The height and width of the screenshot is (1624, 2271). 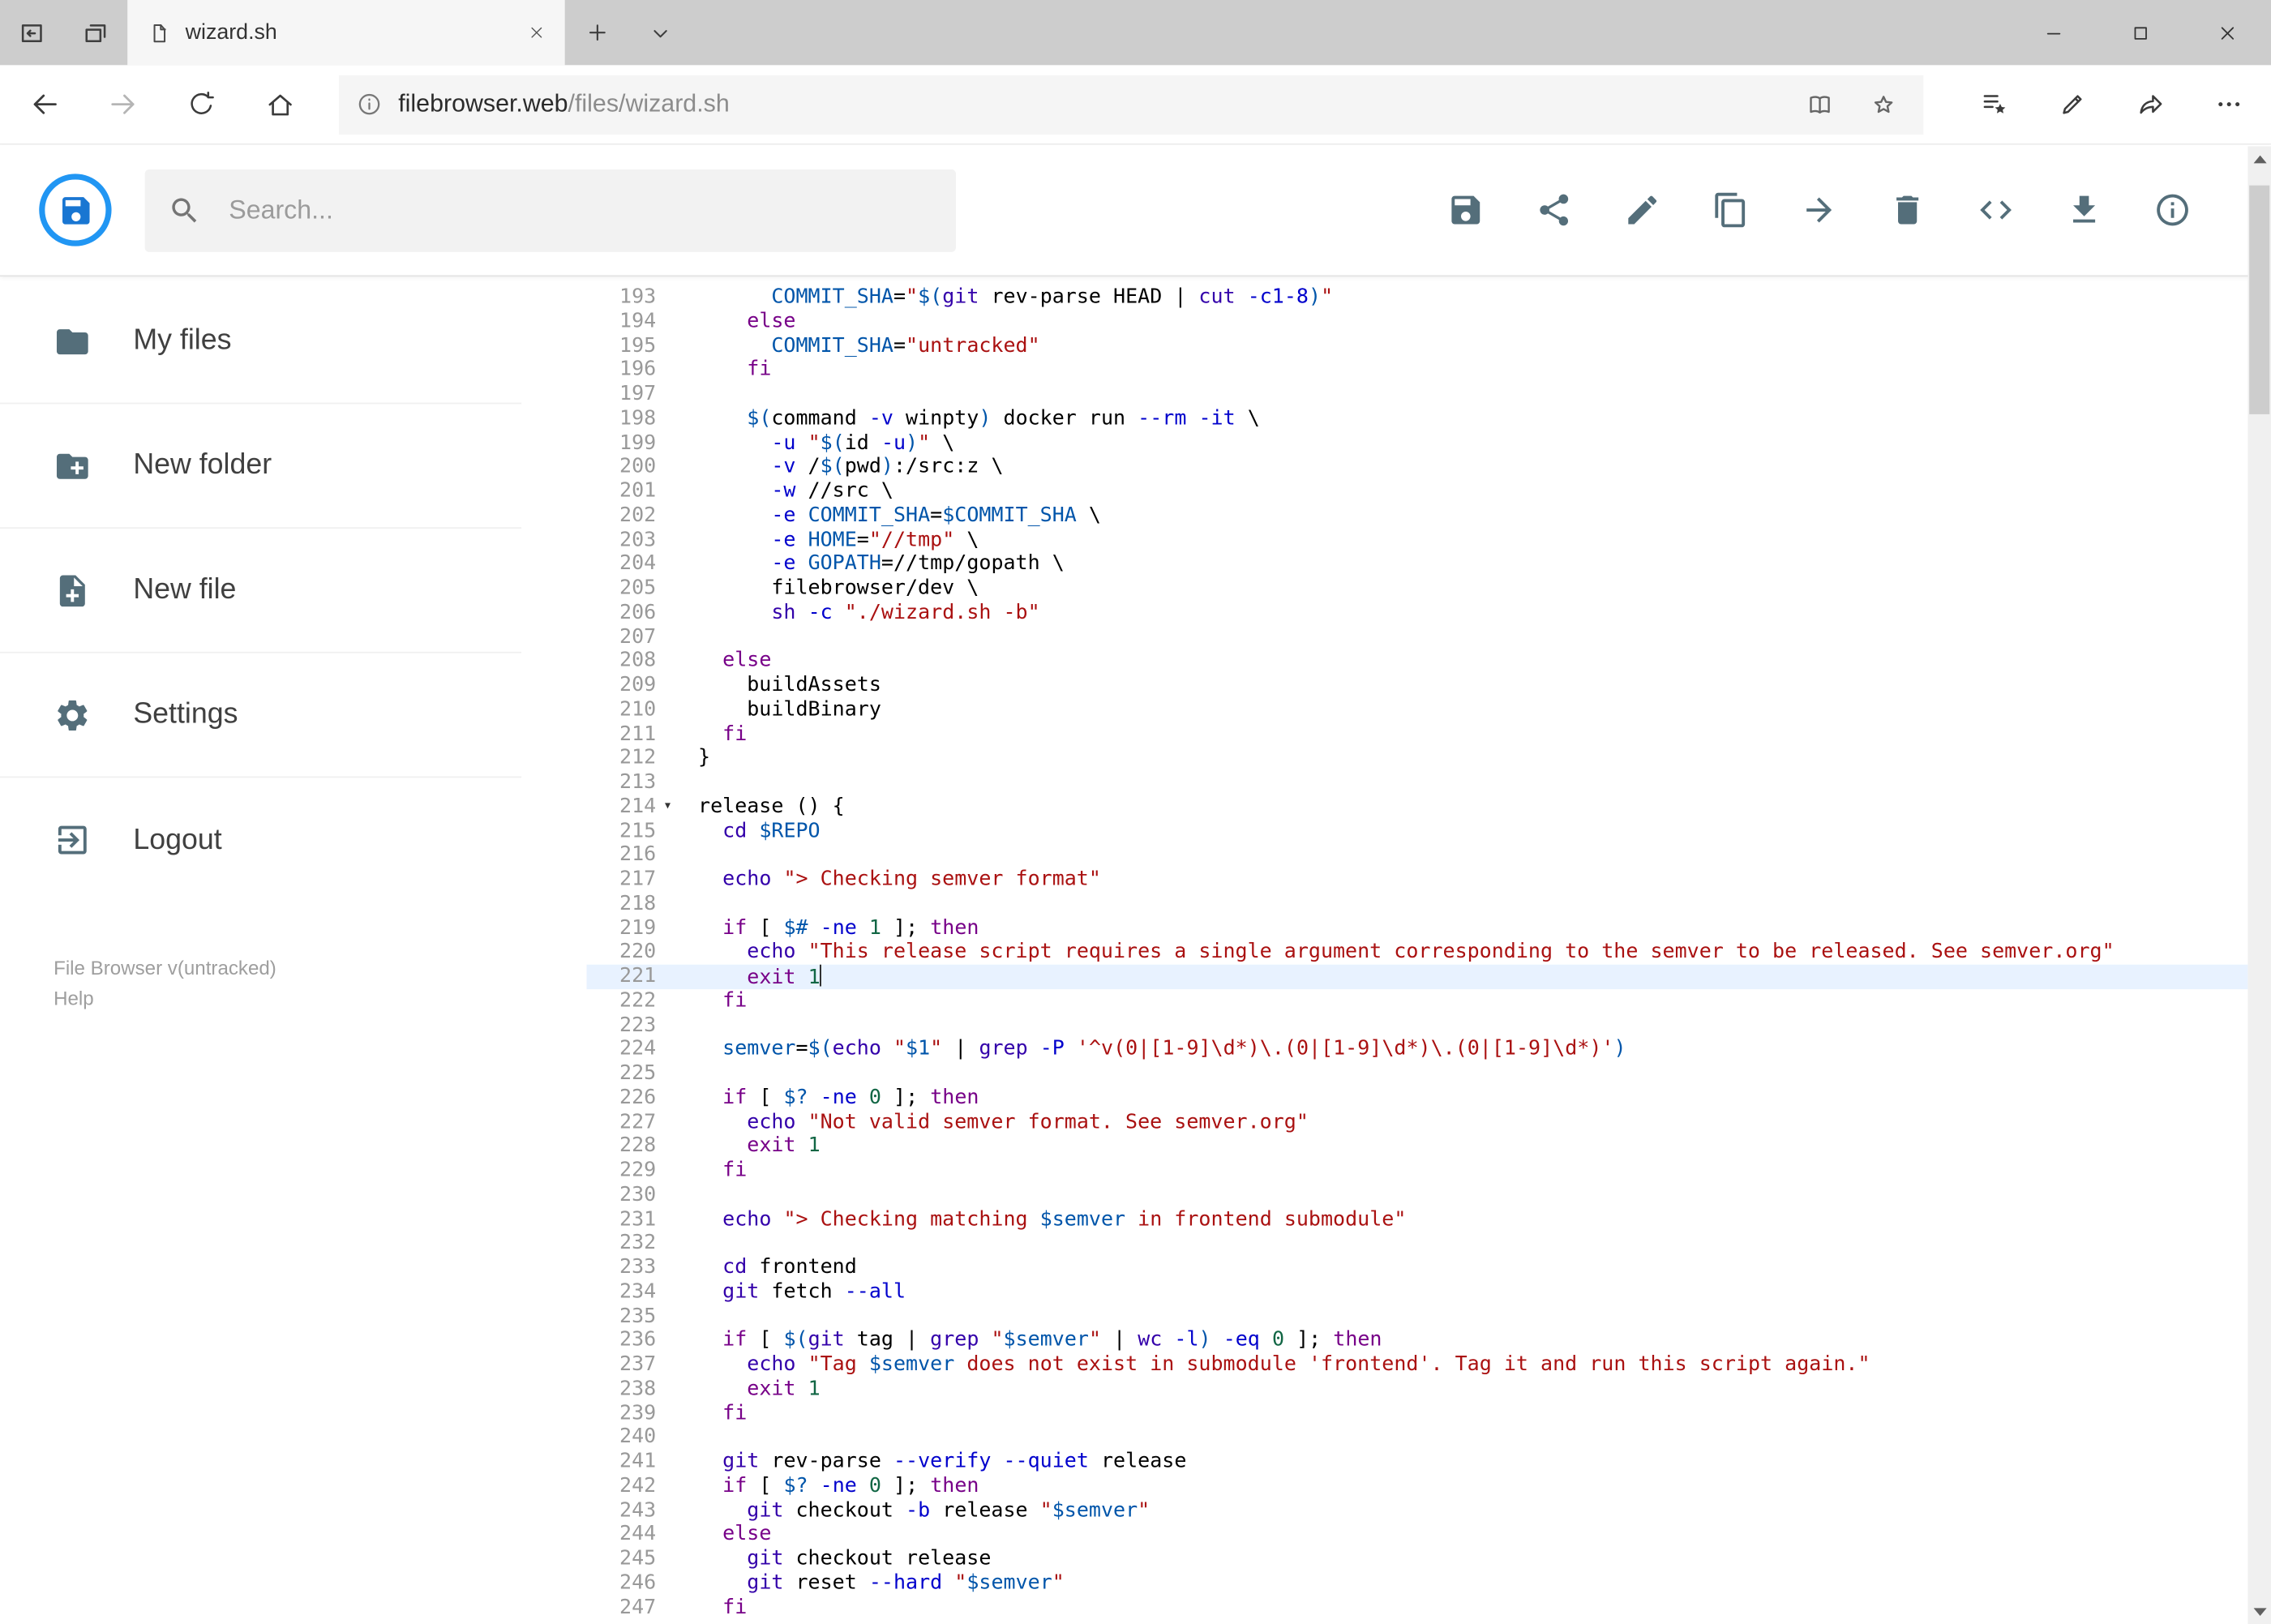 I want to click on code-line: 221 exit 1, so click(x=1417, y=977).